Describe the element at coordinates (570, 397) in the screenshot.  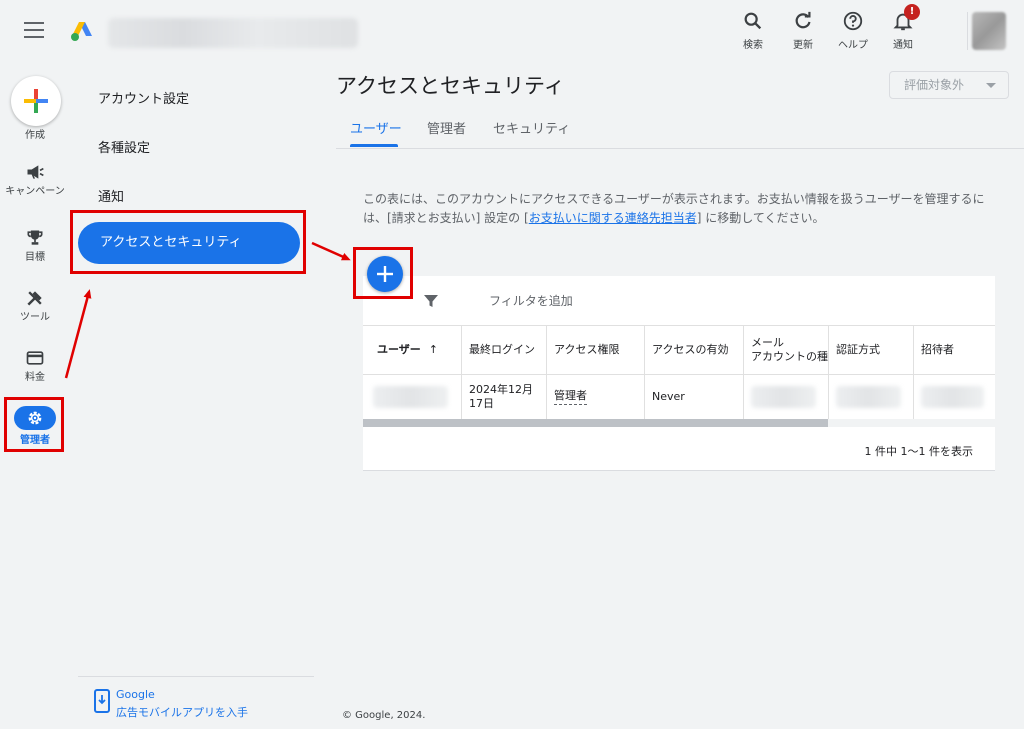
I see `access-level-value: 管理者` at that location.